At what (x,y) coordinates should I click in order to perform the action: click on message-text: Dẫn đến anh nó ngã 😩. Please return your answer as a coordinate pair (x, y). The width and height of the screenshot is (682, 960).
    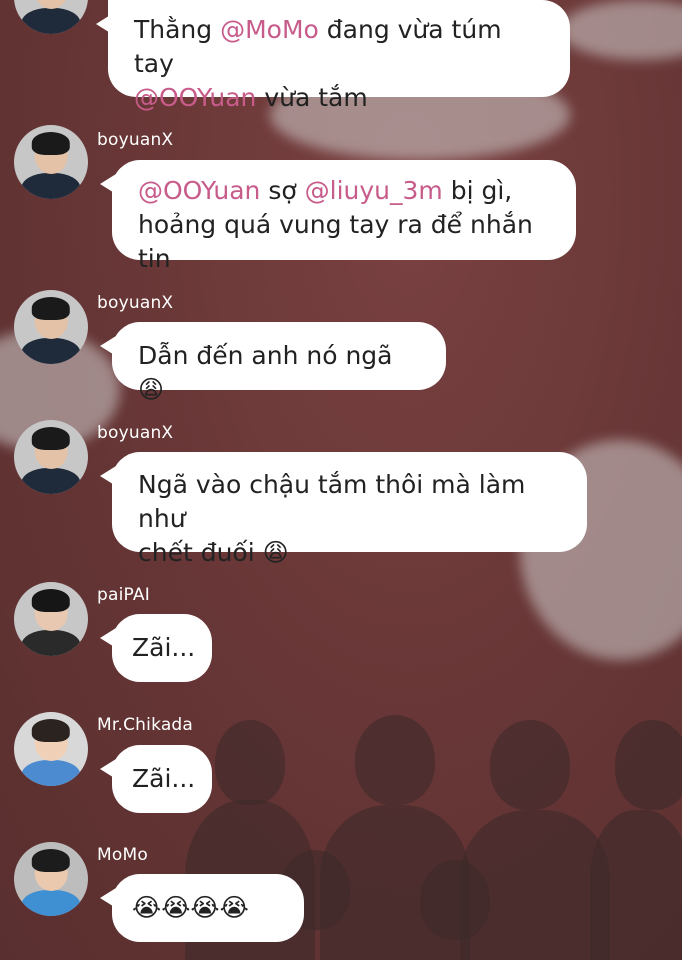
    Looking at the image, I should click on (265, 372).